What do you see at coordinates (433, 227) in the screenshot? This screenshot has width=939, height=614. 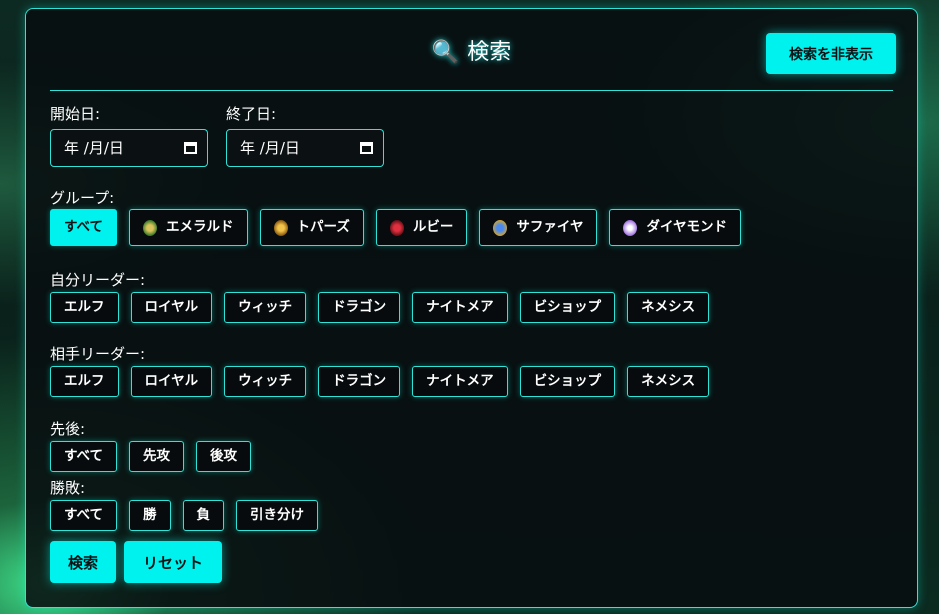 I see `group-ruby-label: ルビー` at bounding box center [433, 227].